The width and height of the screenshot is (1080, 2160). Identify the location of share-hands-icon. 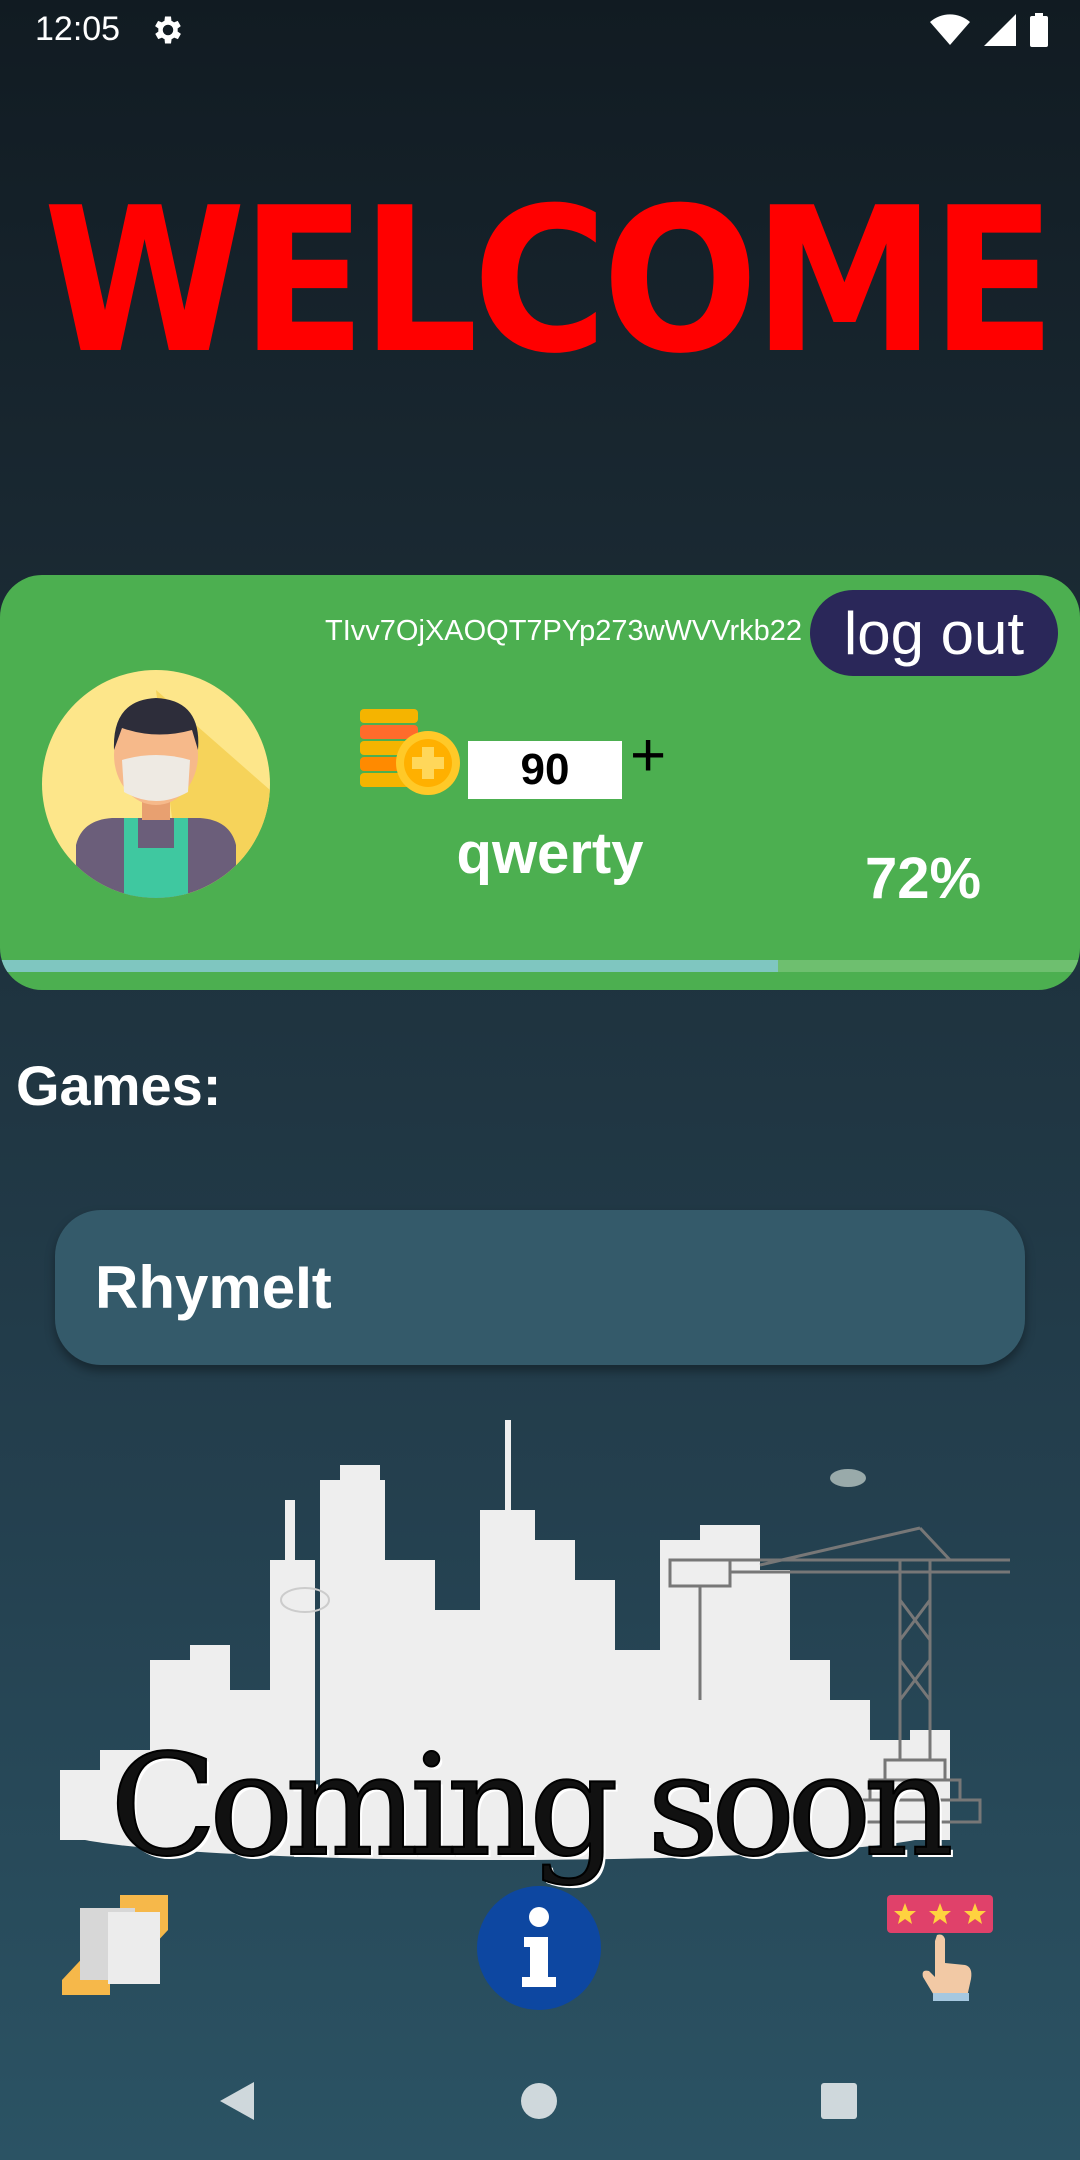
(115, 1945).